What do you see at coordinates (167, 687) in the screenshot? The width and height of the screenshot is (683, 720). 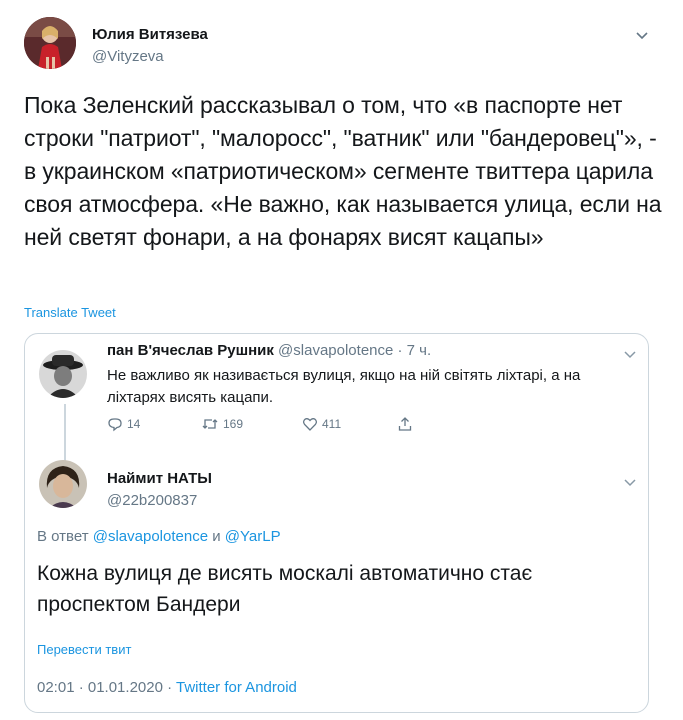 I see `tweet-timestamp: 02:01 · 01.01.2020 · Twitter for Android` at bounding box center [167, 687].